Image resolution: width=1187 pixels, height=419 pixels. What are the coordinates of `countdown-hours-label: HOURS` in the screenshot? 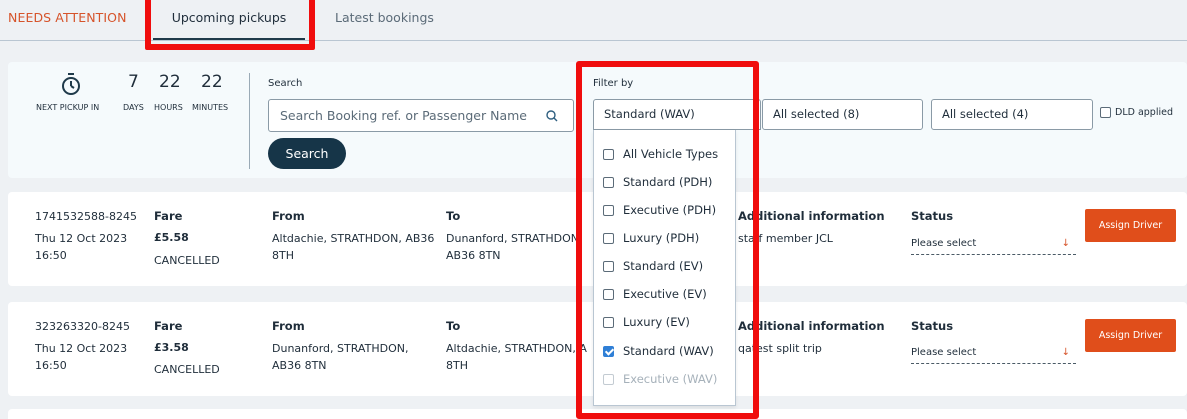 It's located at (168, 107).